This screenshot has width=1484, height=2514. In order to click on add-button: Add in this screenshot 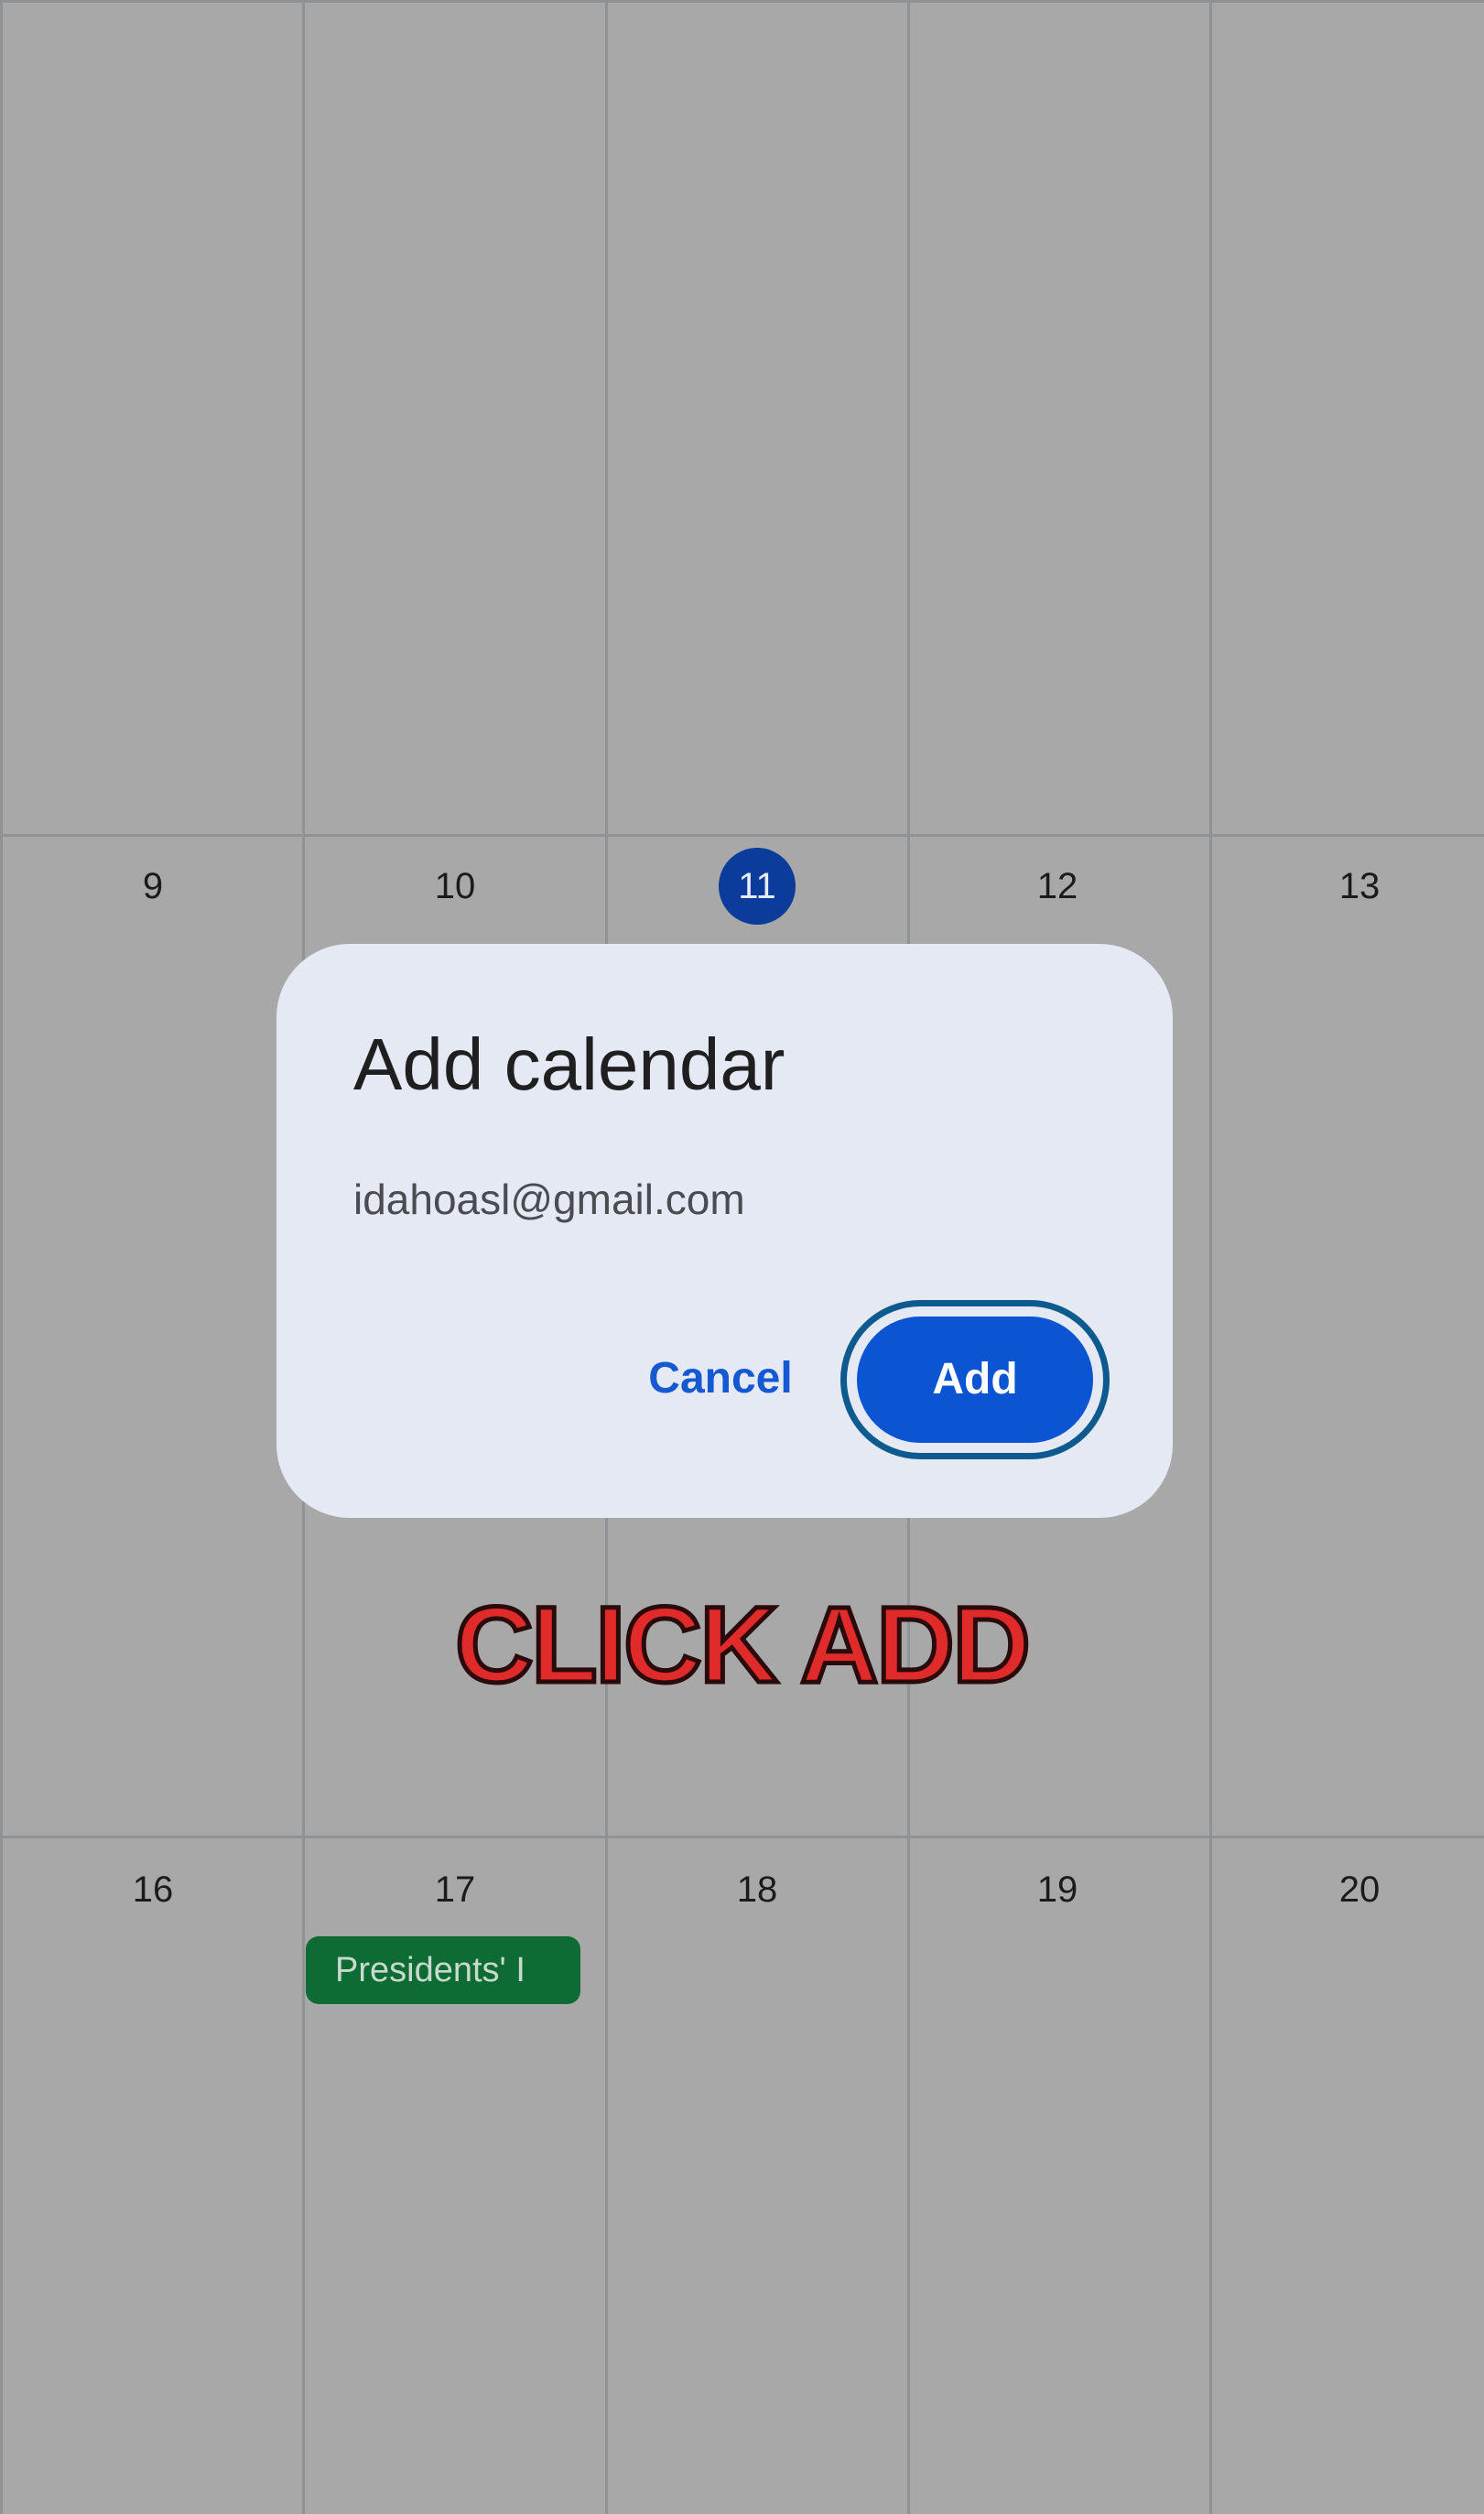, I will do `click(975, 1379)`.